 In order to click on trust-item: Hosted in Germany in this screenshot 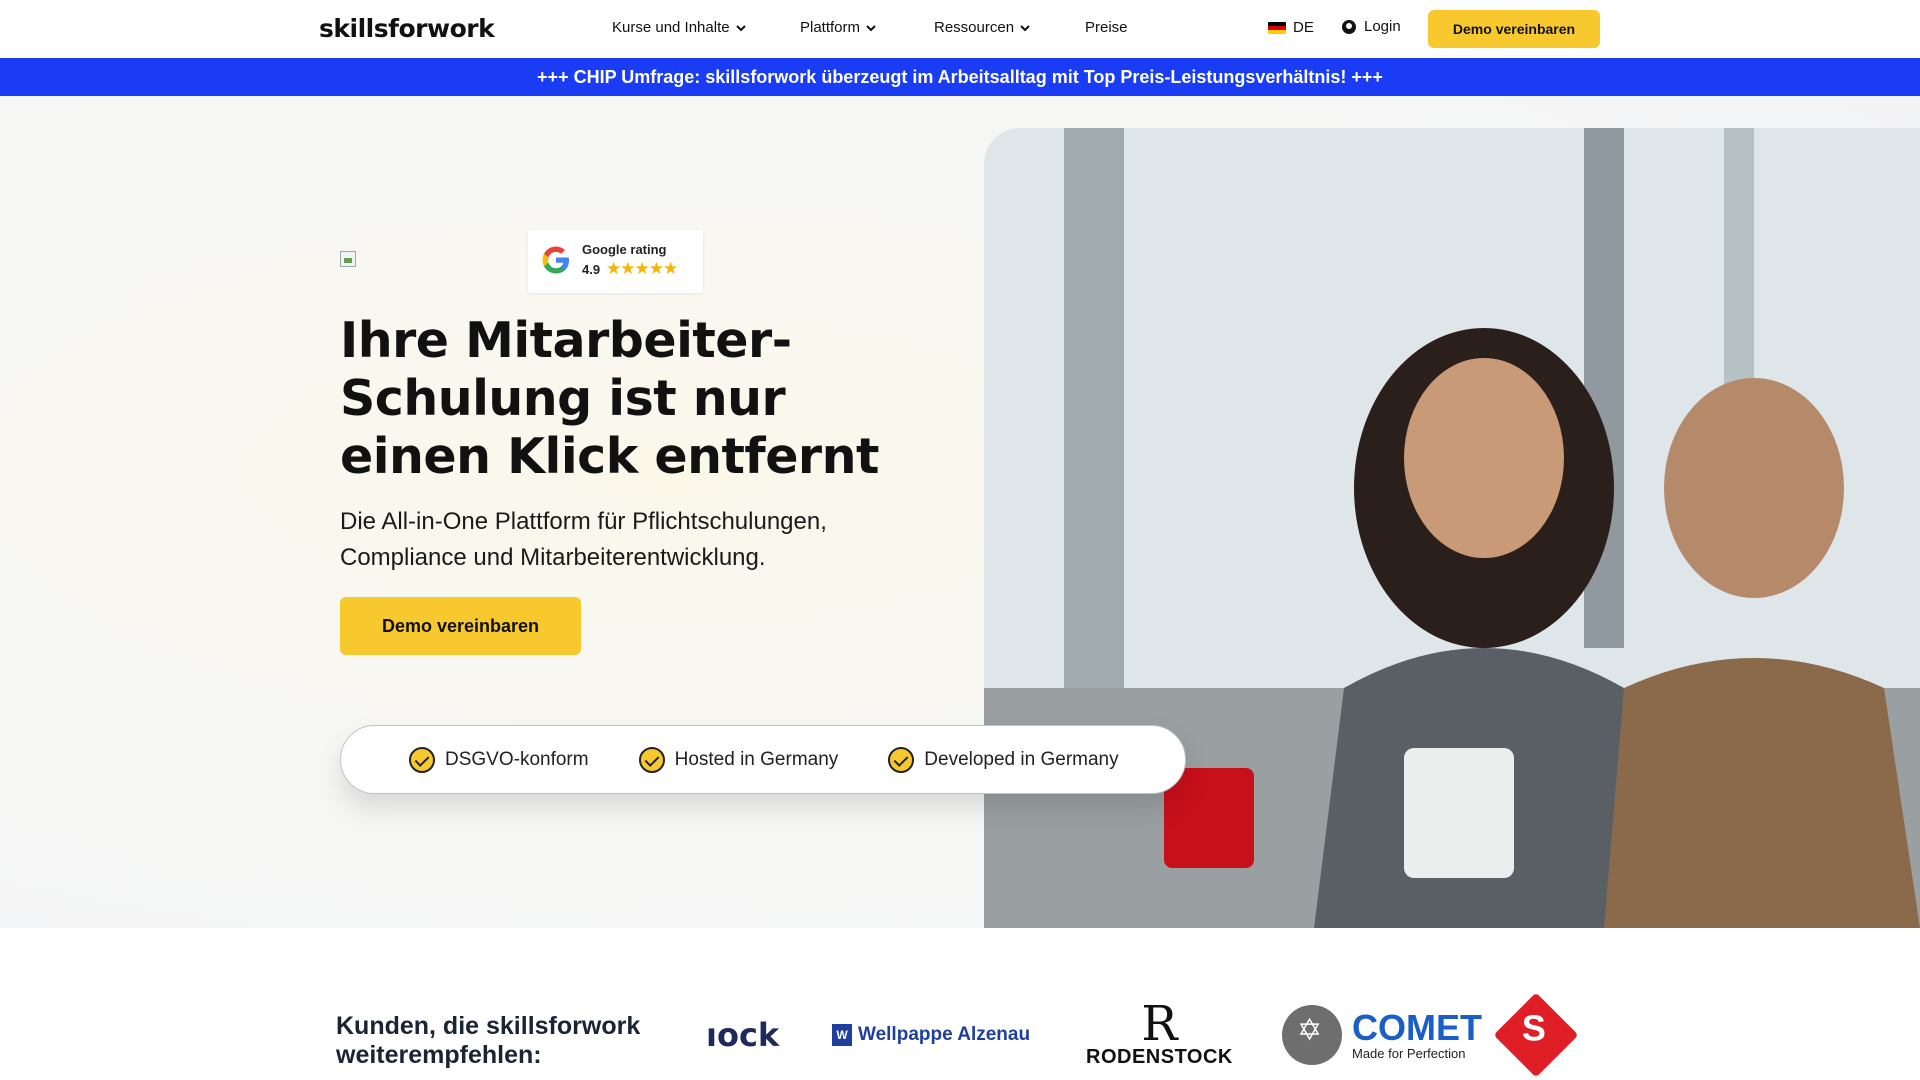, I will do `click(738, 759)`.